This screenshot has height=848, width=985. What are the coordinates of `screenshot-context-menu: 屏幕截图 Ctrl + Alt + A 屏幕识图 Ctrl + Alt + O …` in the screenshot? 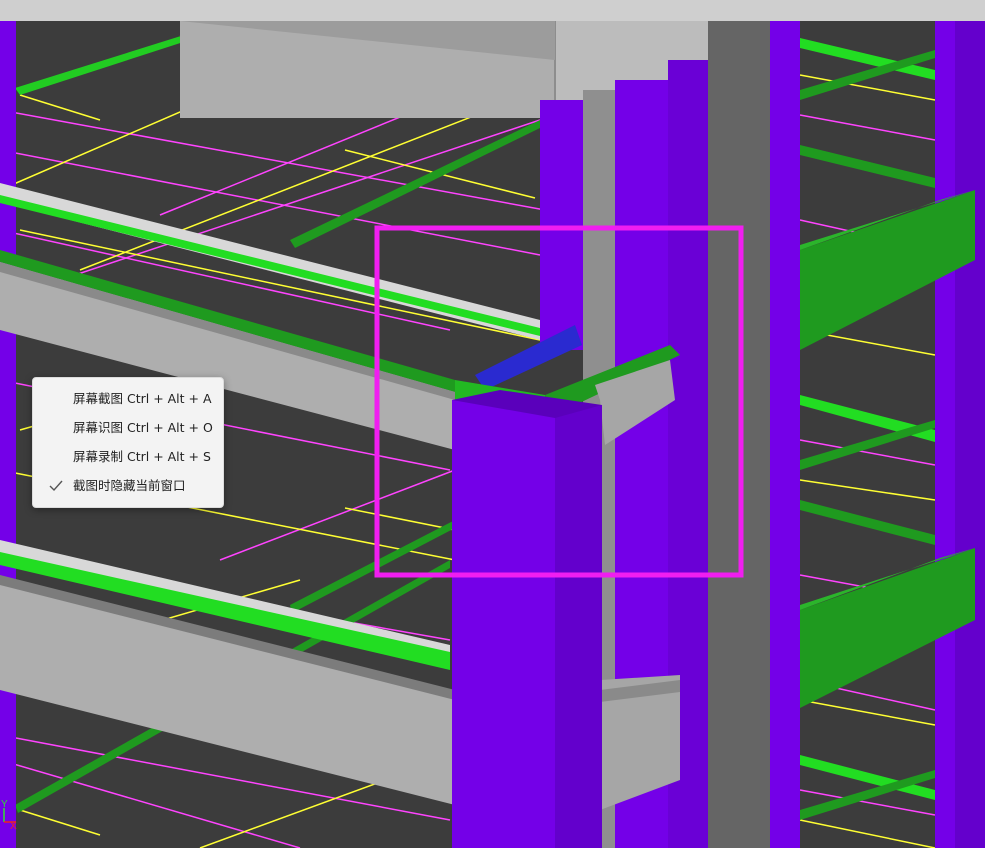 It's located at (128, 442).